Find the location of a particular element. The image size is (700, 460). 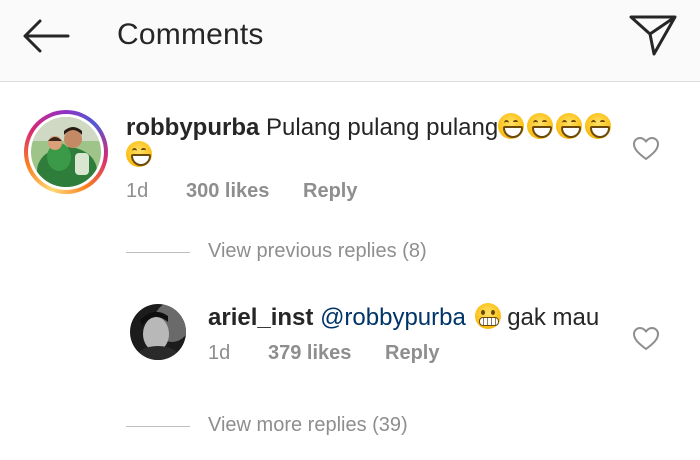

back-arrow-icon is located at coordinates (46, 36).